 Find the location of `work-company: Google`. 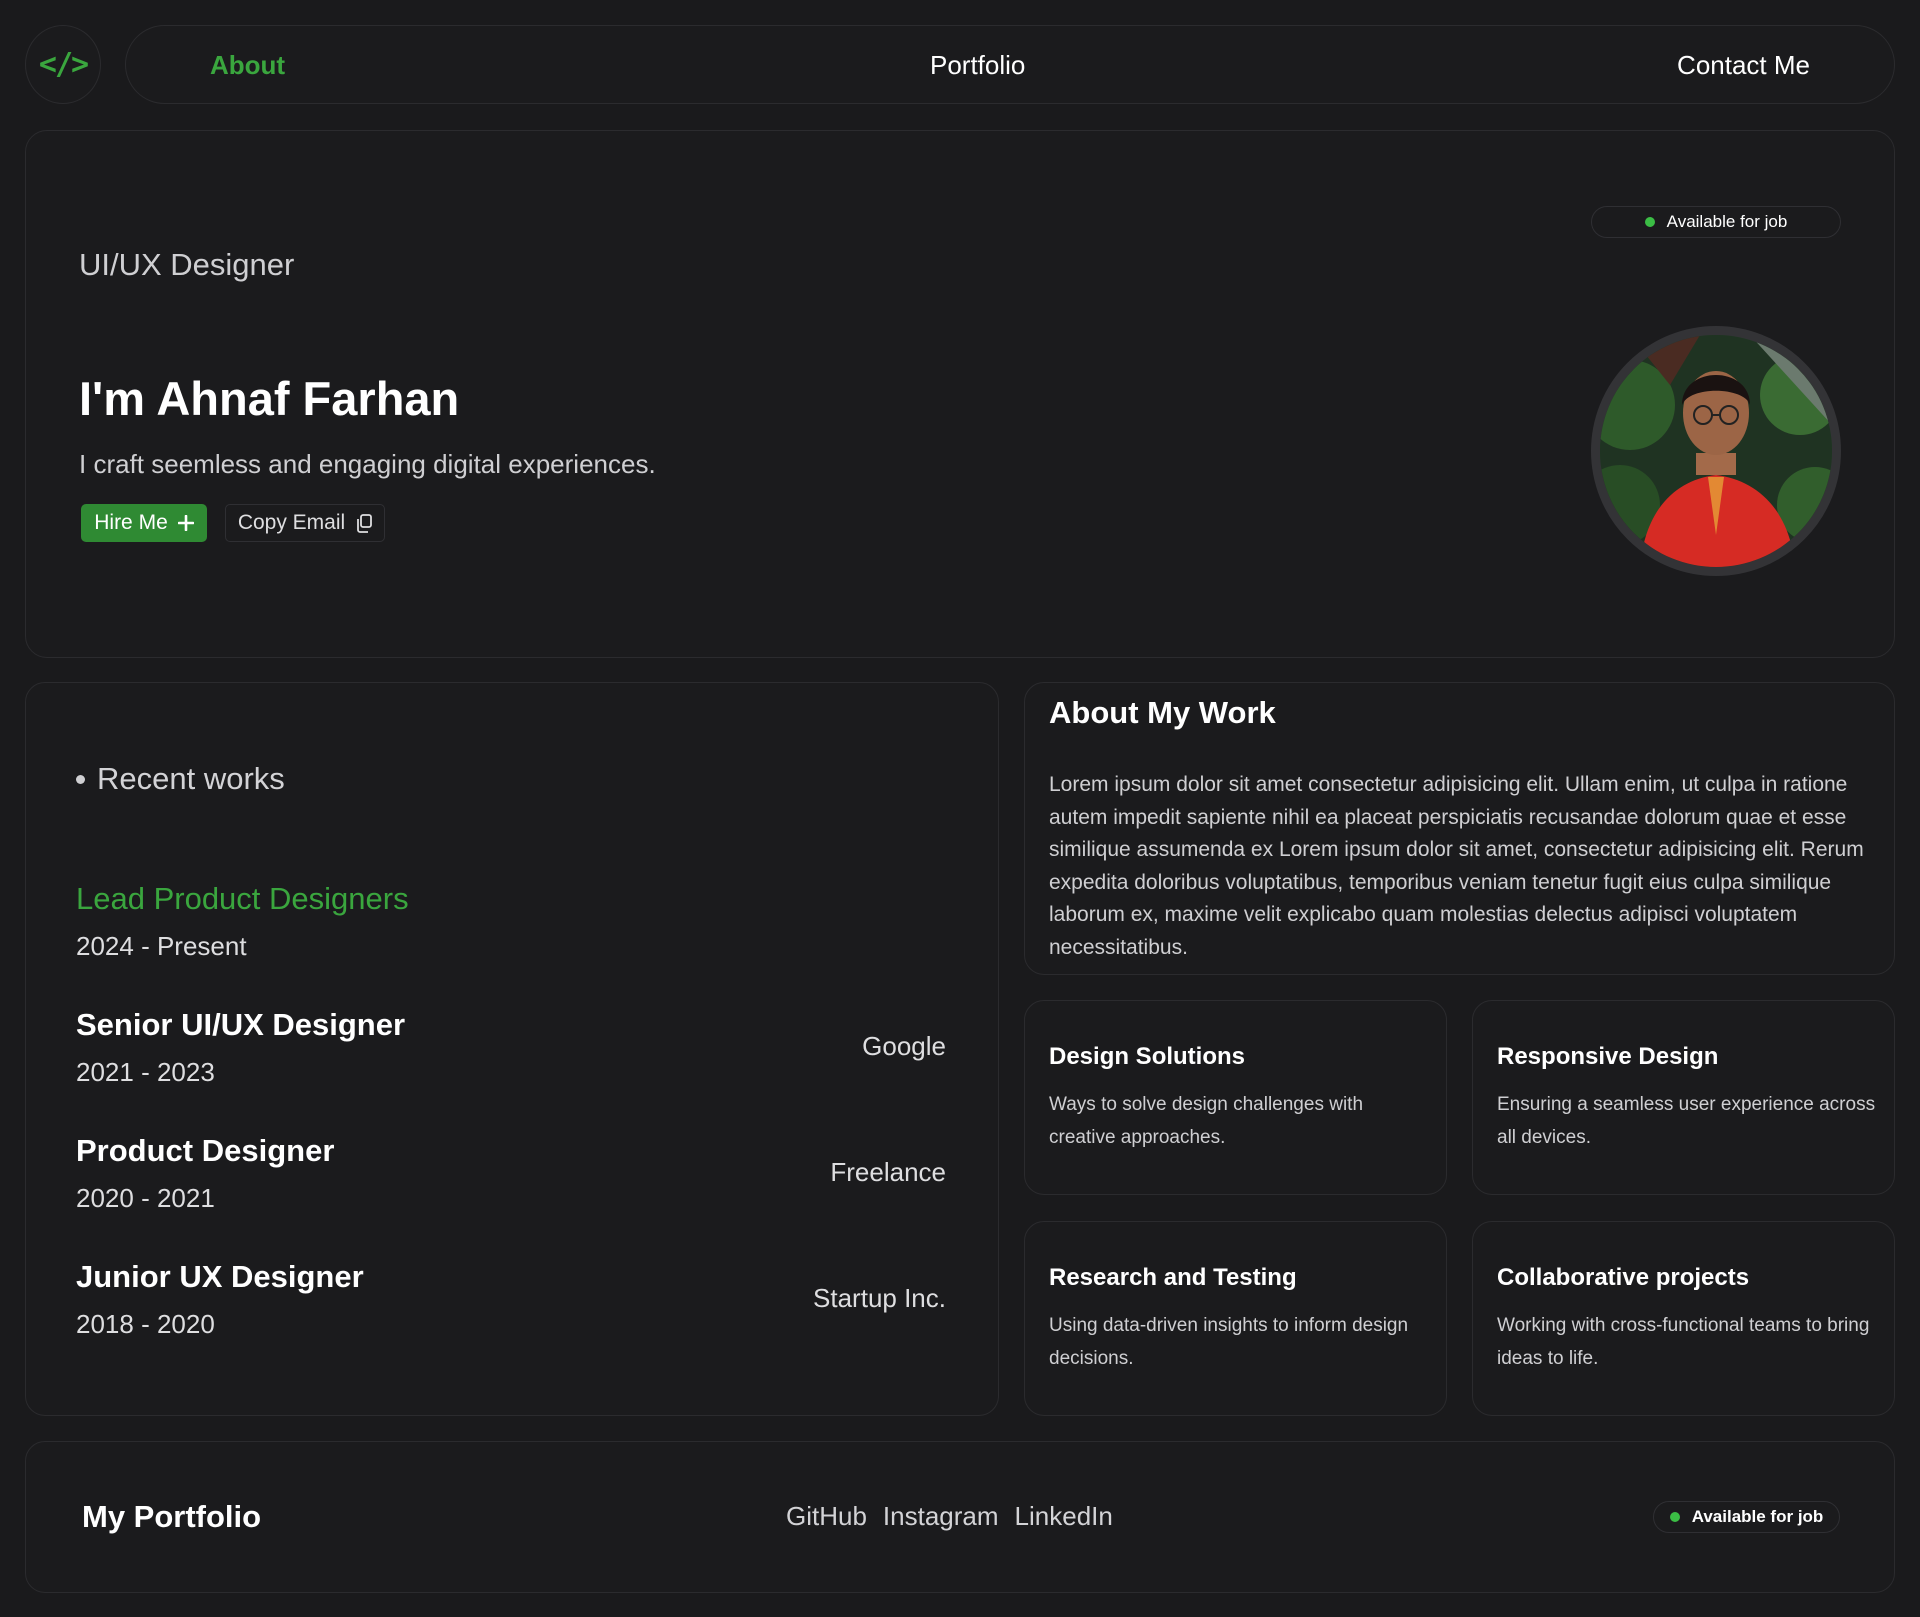

work-company: Google is located at coordinates (904, 1046).